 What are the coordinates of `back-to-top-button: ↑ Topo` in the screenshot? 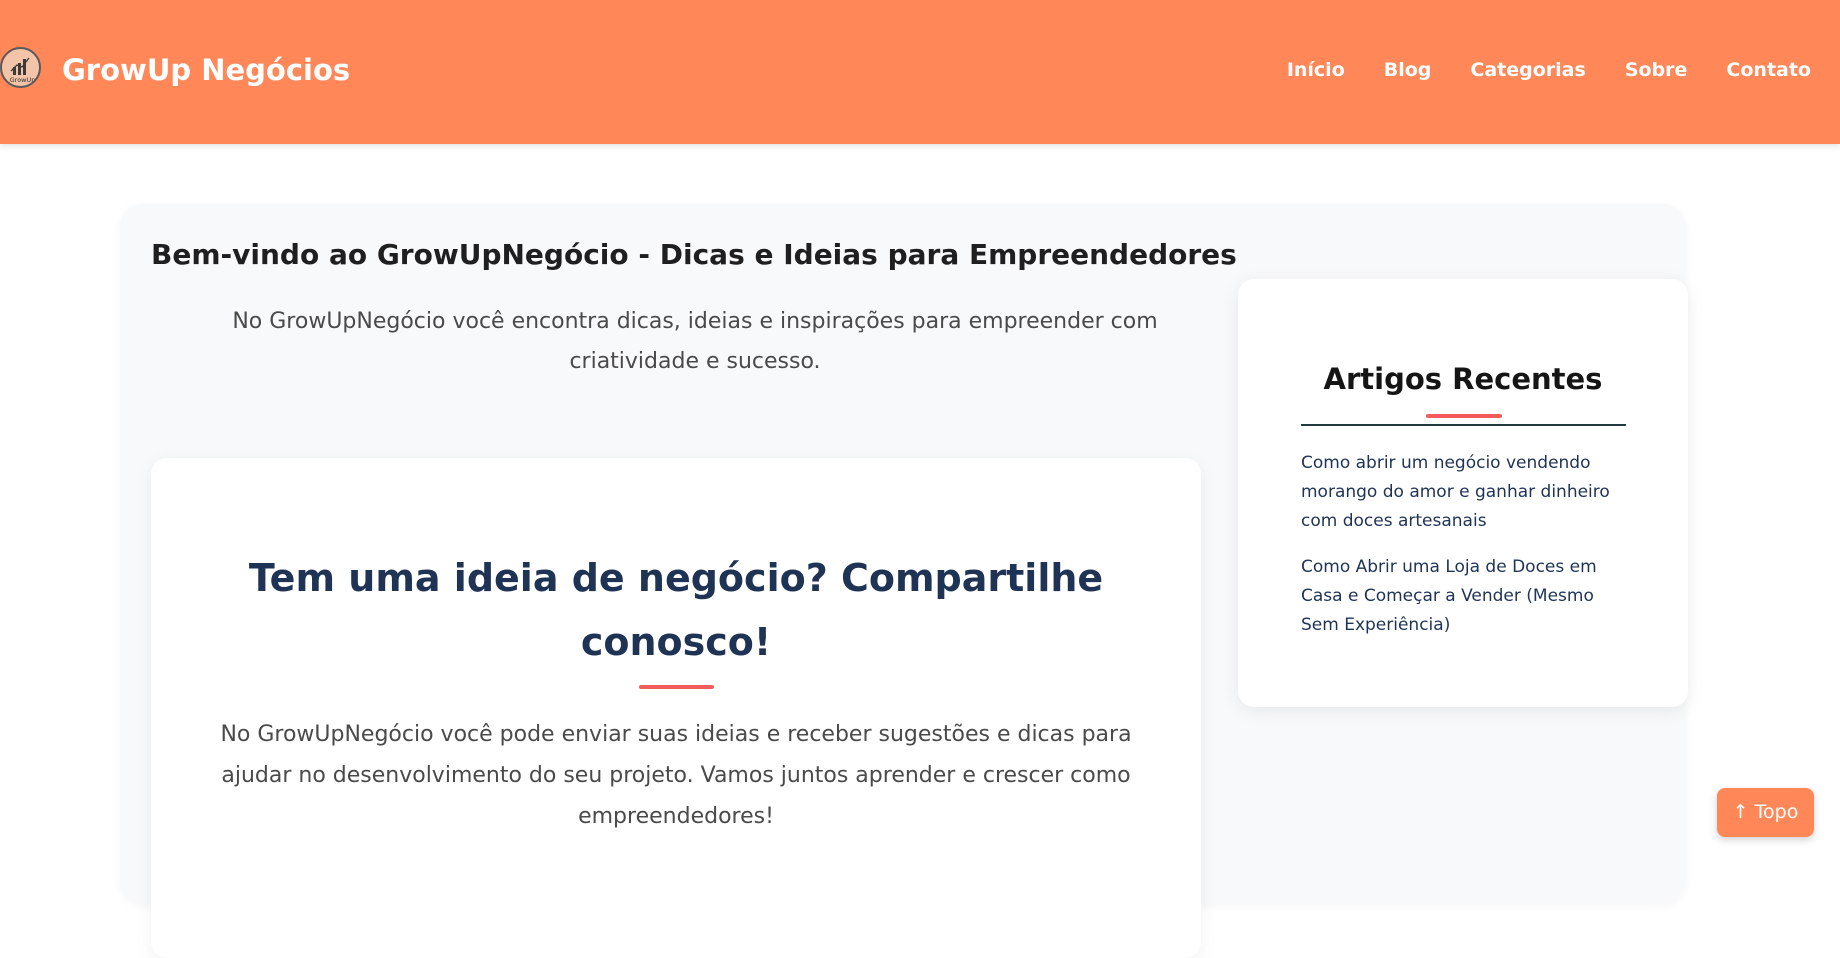 It's located at (1765, 812).